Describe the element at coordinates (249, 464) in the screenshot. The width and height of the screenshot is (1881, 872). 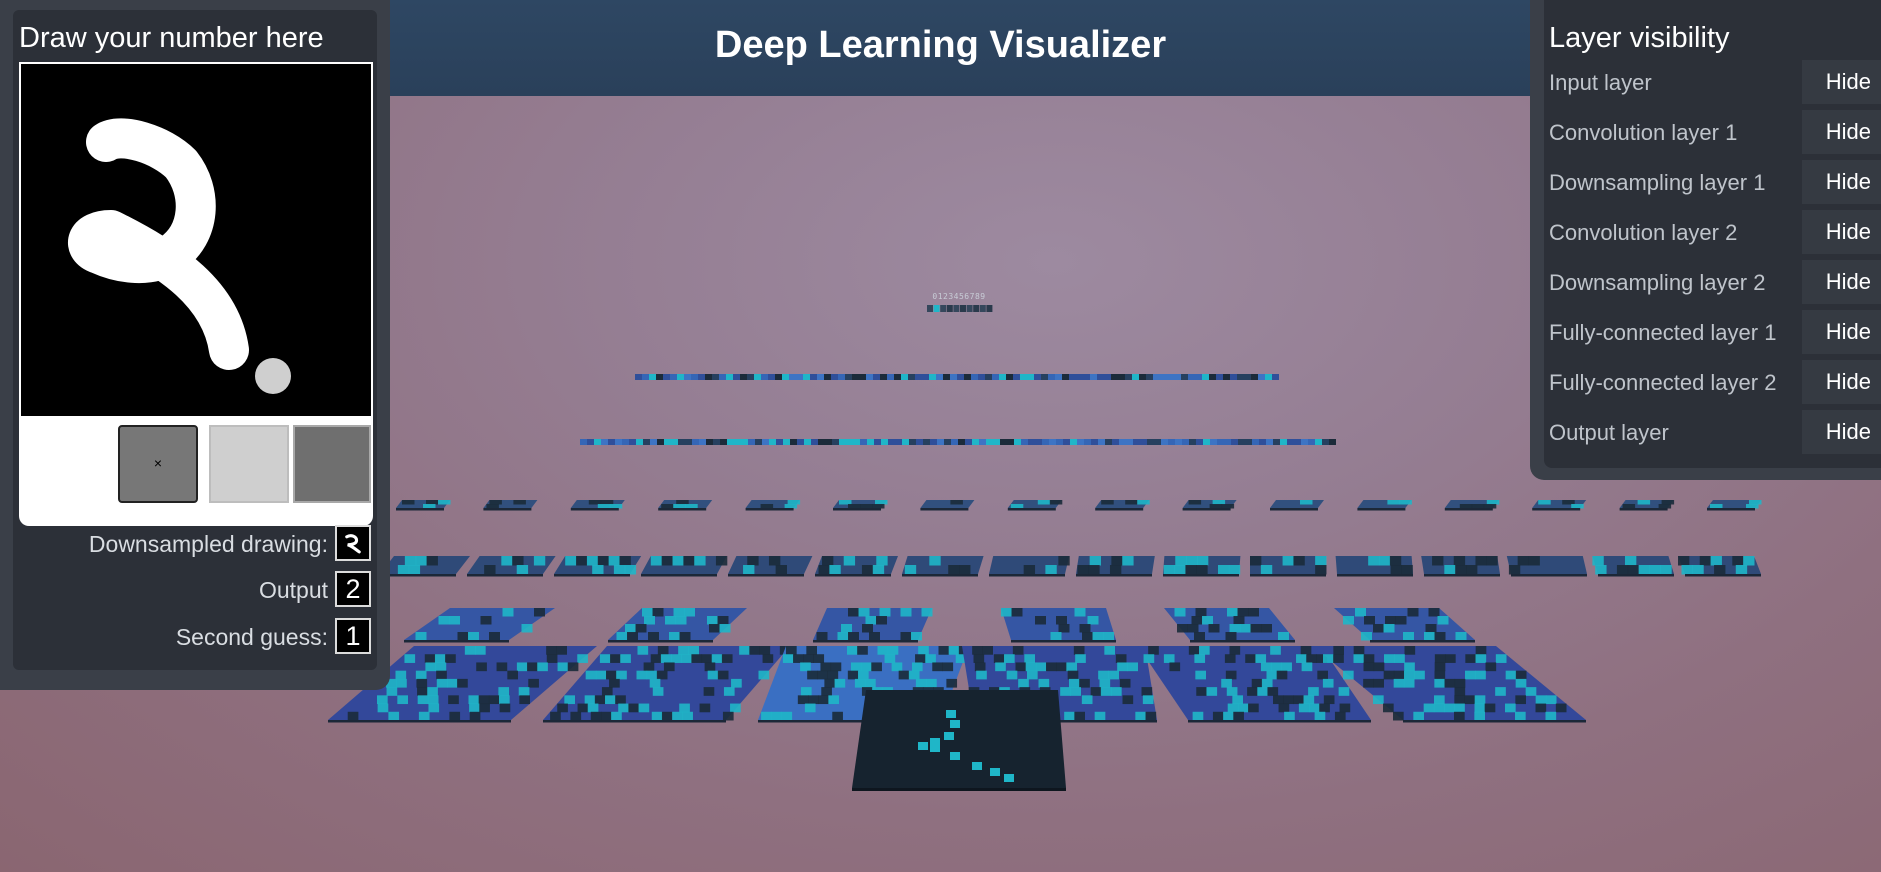
I see `light-brush-button` at that location.